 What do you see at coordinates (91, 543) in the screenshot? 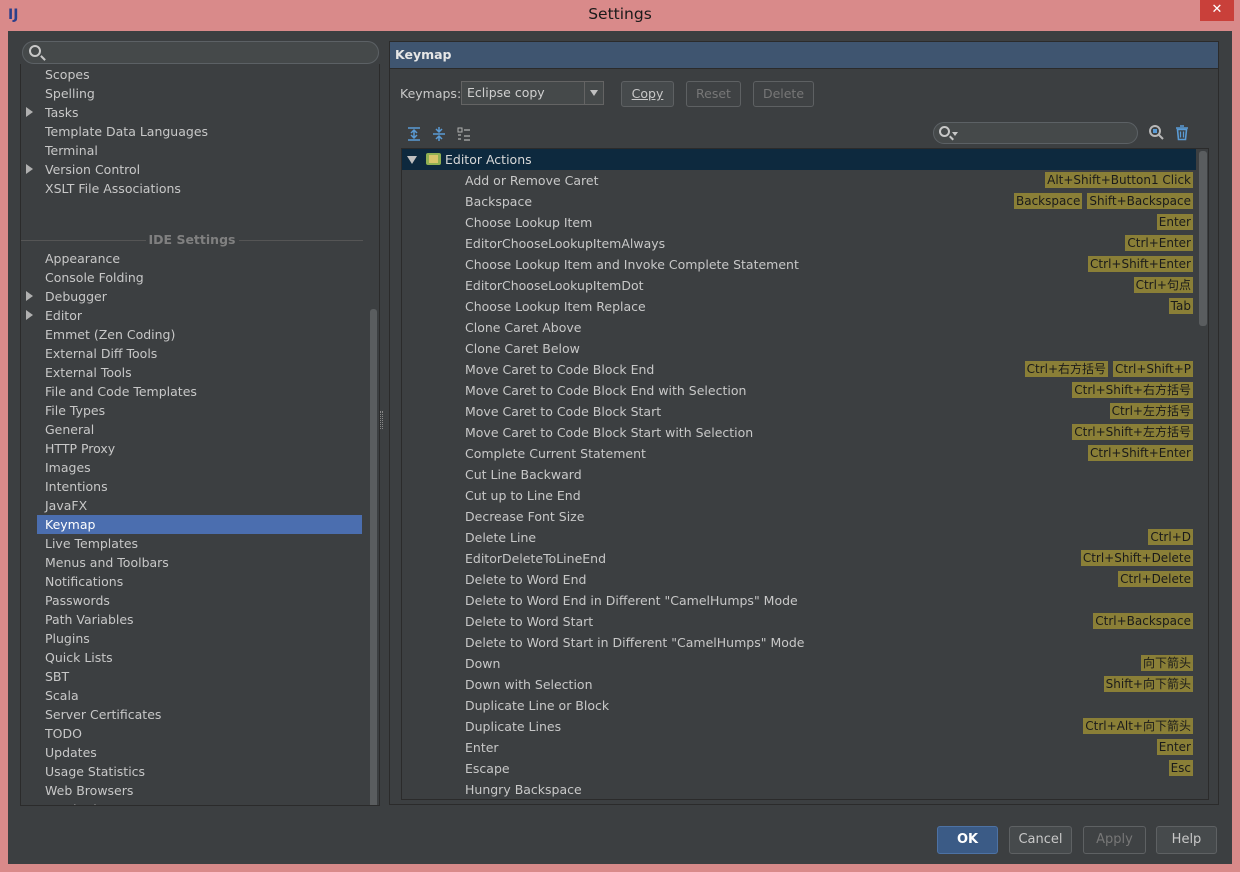
I see `sidebar-item-live-templates: Live Templates` at bounding box center [91, 543].